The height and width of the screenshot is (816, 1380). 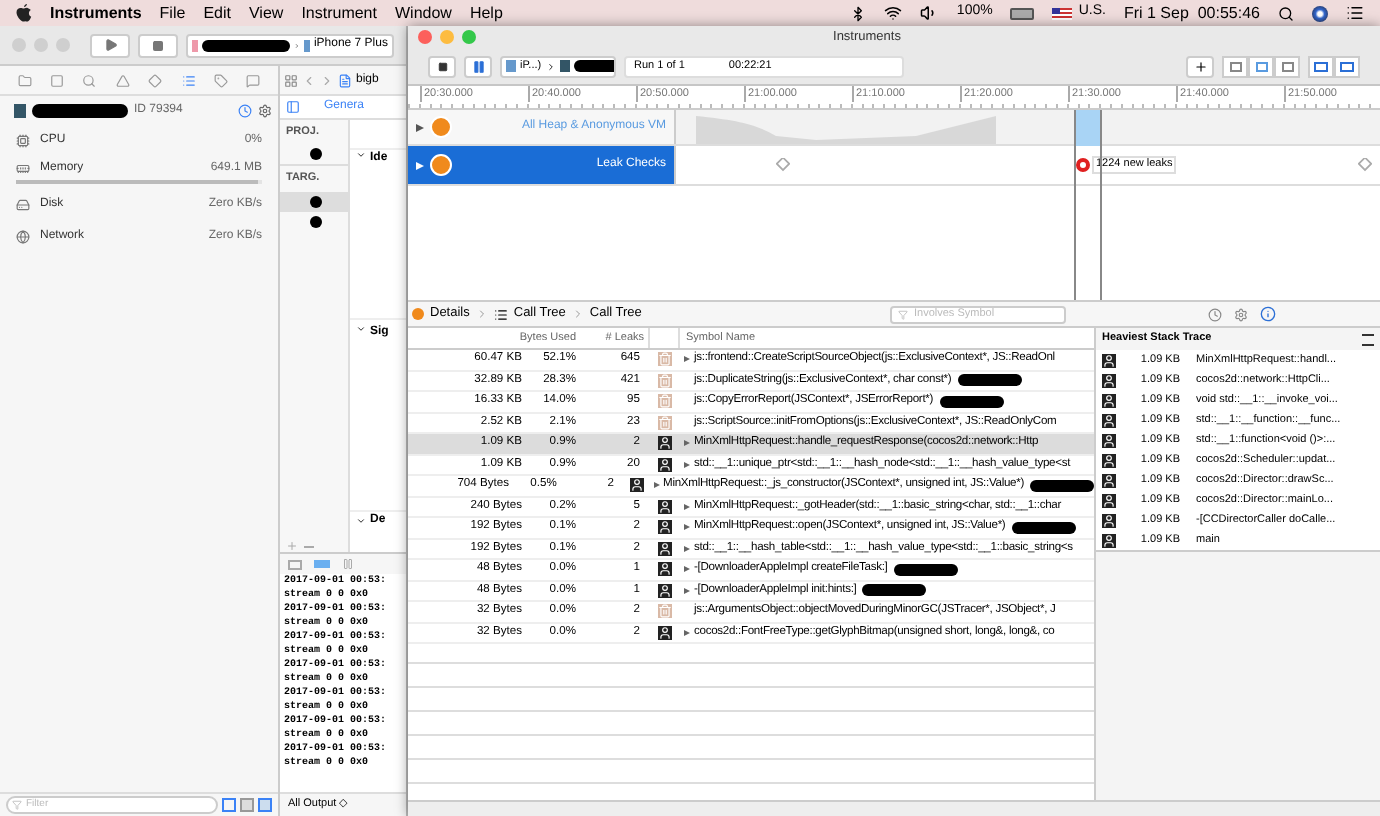 What do you see at coordinates (1286, 13) in the screenshot?
I see `search-icon` at bounding box center [1286, 13].